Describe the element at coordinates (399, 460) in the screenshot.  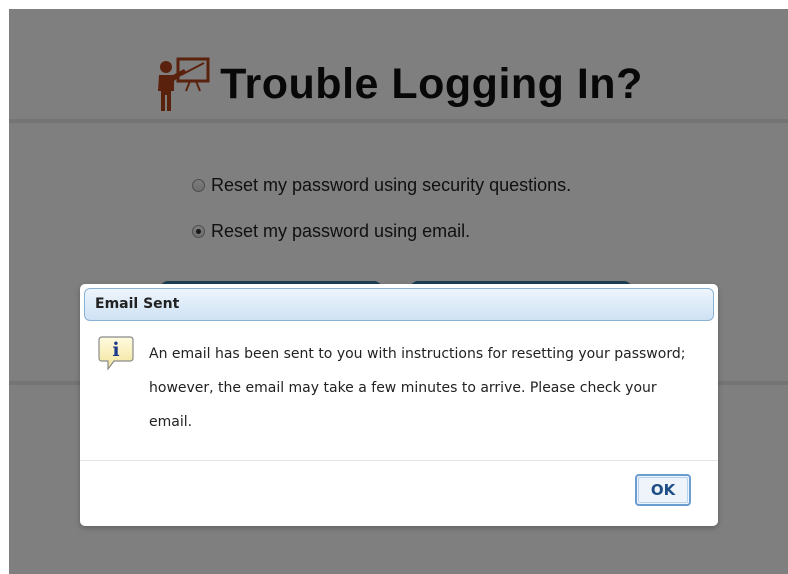
I see `dialog-divider` at that location.